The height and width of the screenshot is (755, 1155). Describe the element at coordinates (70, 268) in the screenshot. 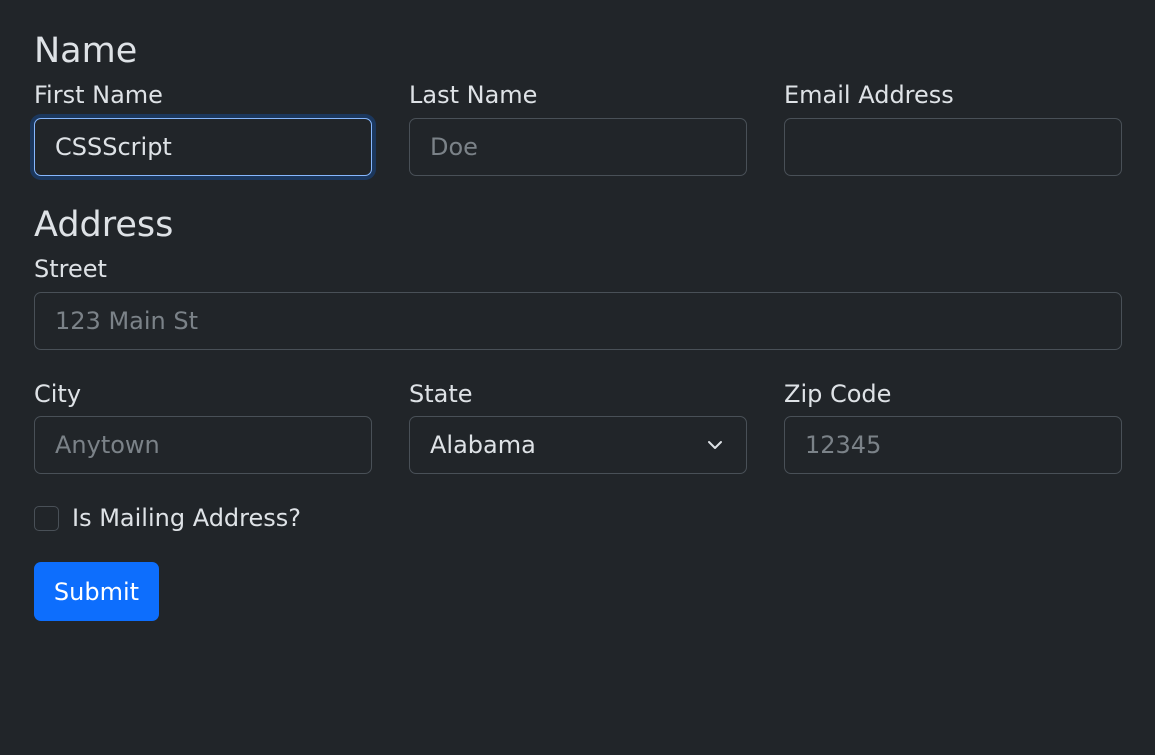

I see `street-label: Street` at that location.